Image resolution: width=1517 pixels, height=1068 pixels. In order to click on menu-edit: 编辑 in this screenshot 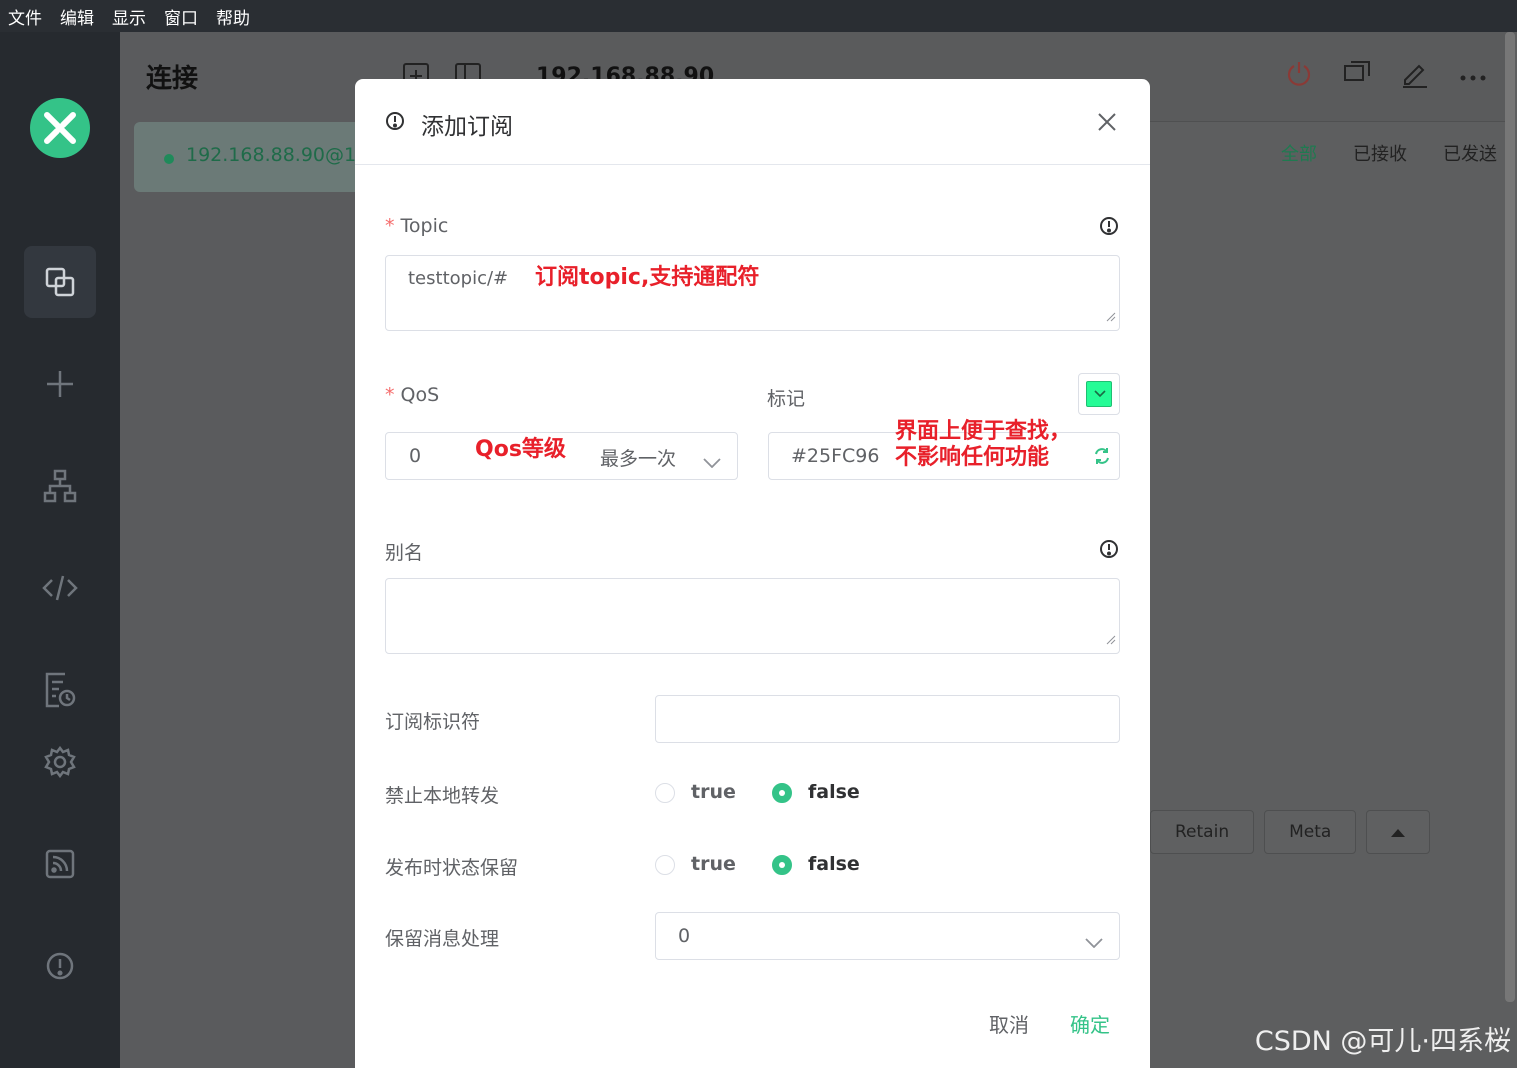, I will do `click(77, 16)`.